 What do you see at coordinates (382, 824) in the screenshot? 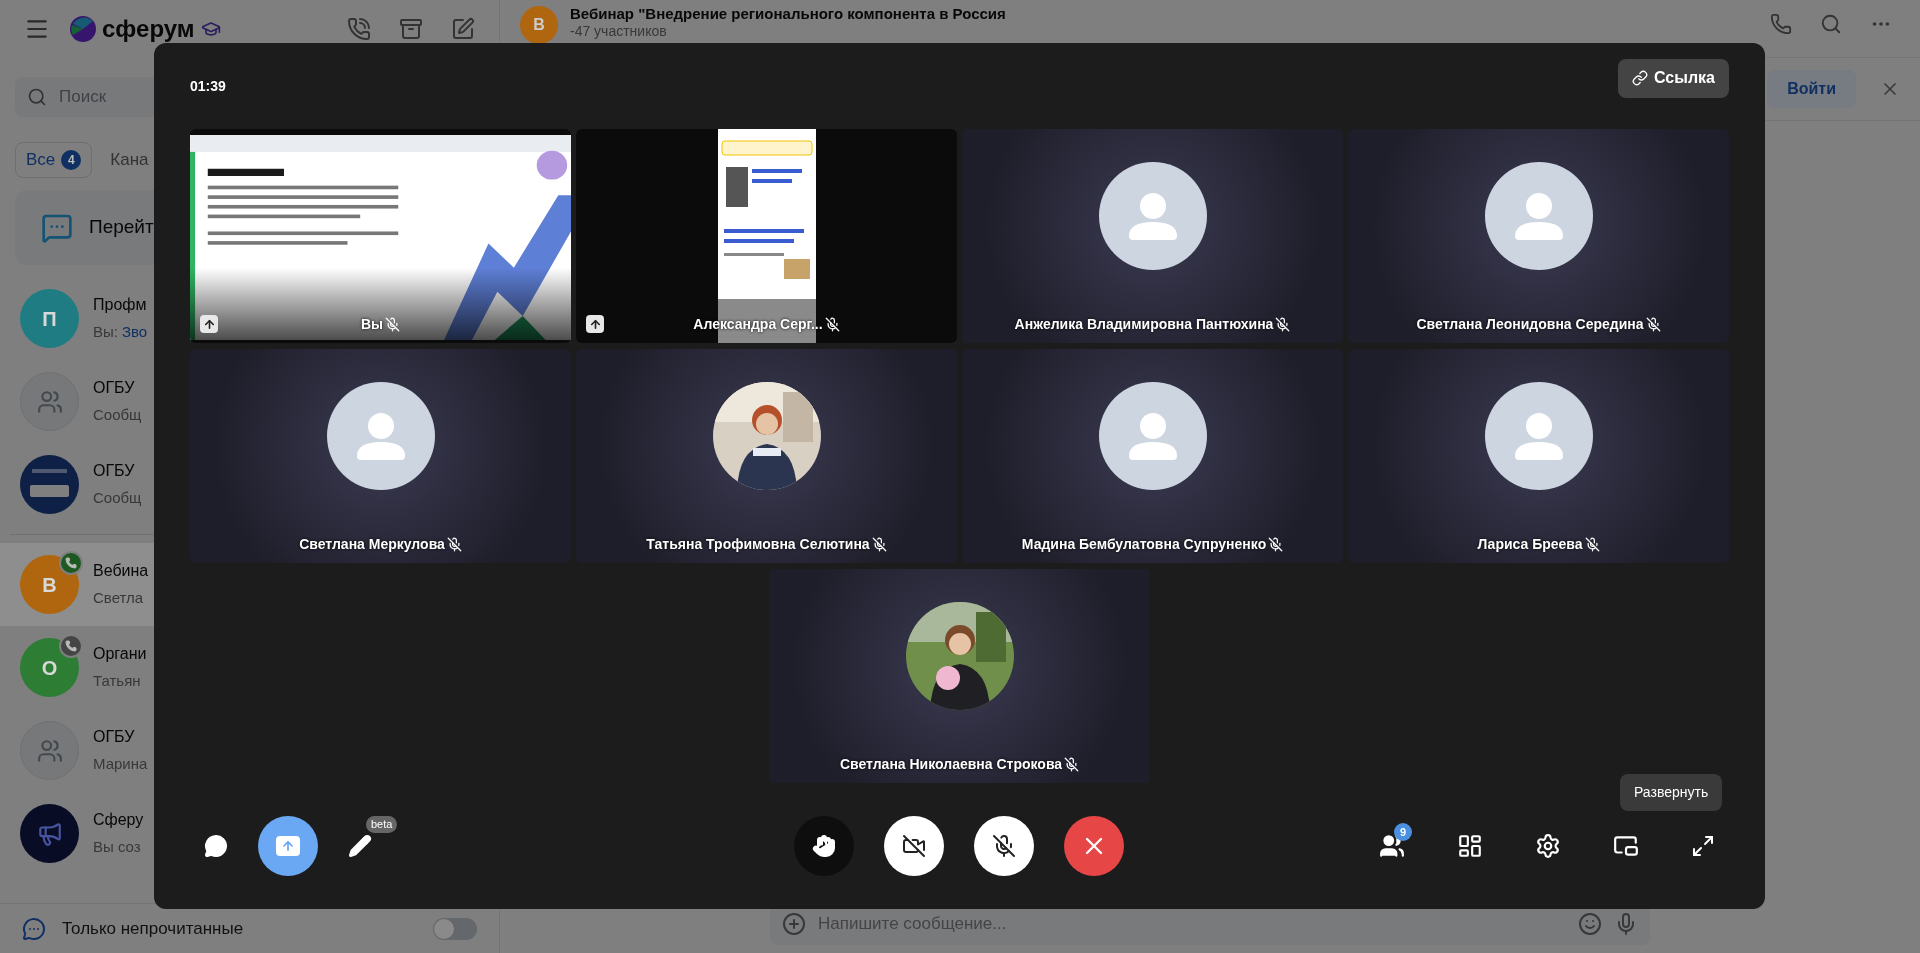
I see `beta-badge: beta` at bounding box center [382, 824].